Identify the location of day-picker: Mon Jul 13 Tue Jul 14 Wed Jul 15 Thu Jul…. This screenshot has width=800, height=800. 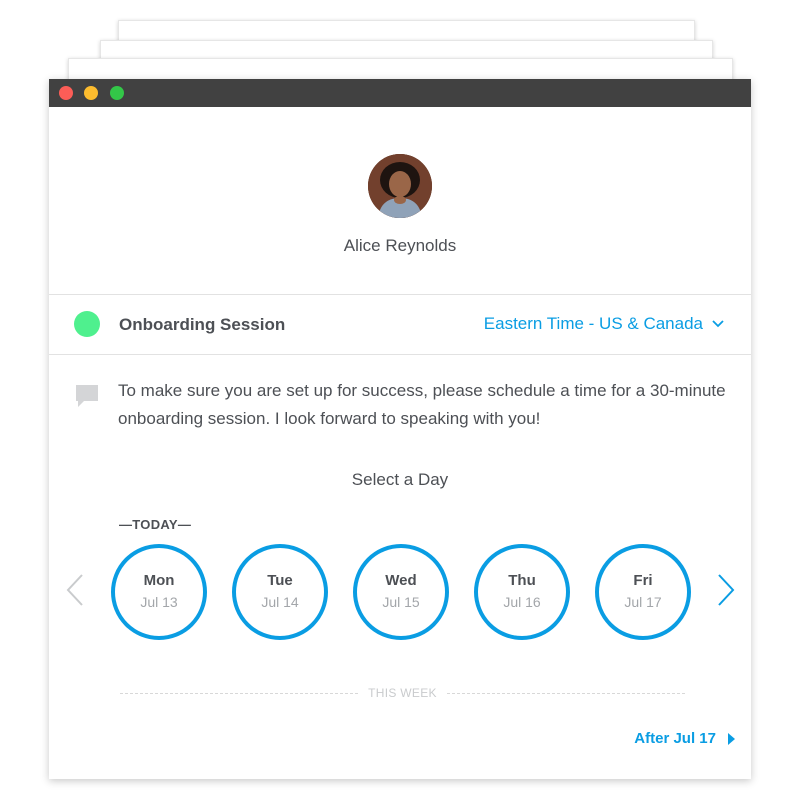
(401, 592).